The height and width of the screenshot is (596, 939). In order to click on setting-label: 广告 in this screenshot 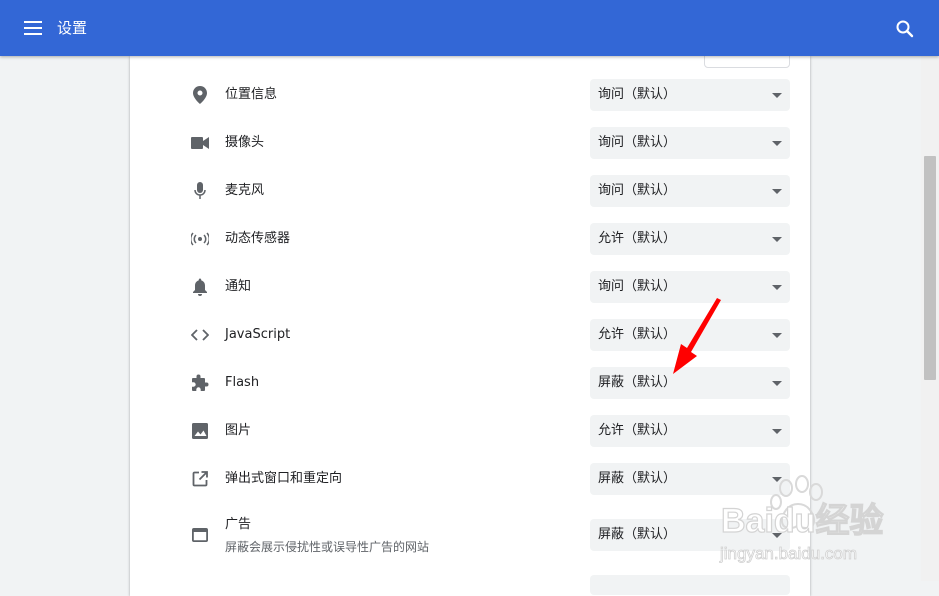, I will do `click(238, 524)`.